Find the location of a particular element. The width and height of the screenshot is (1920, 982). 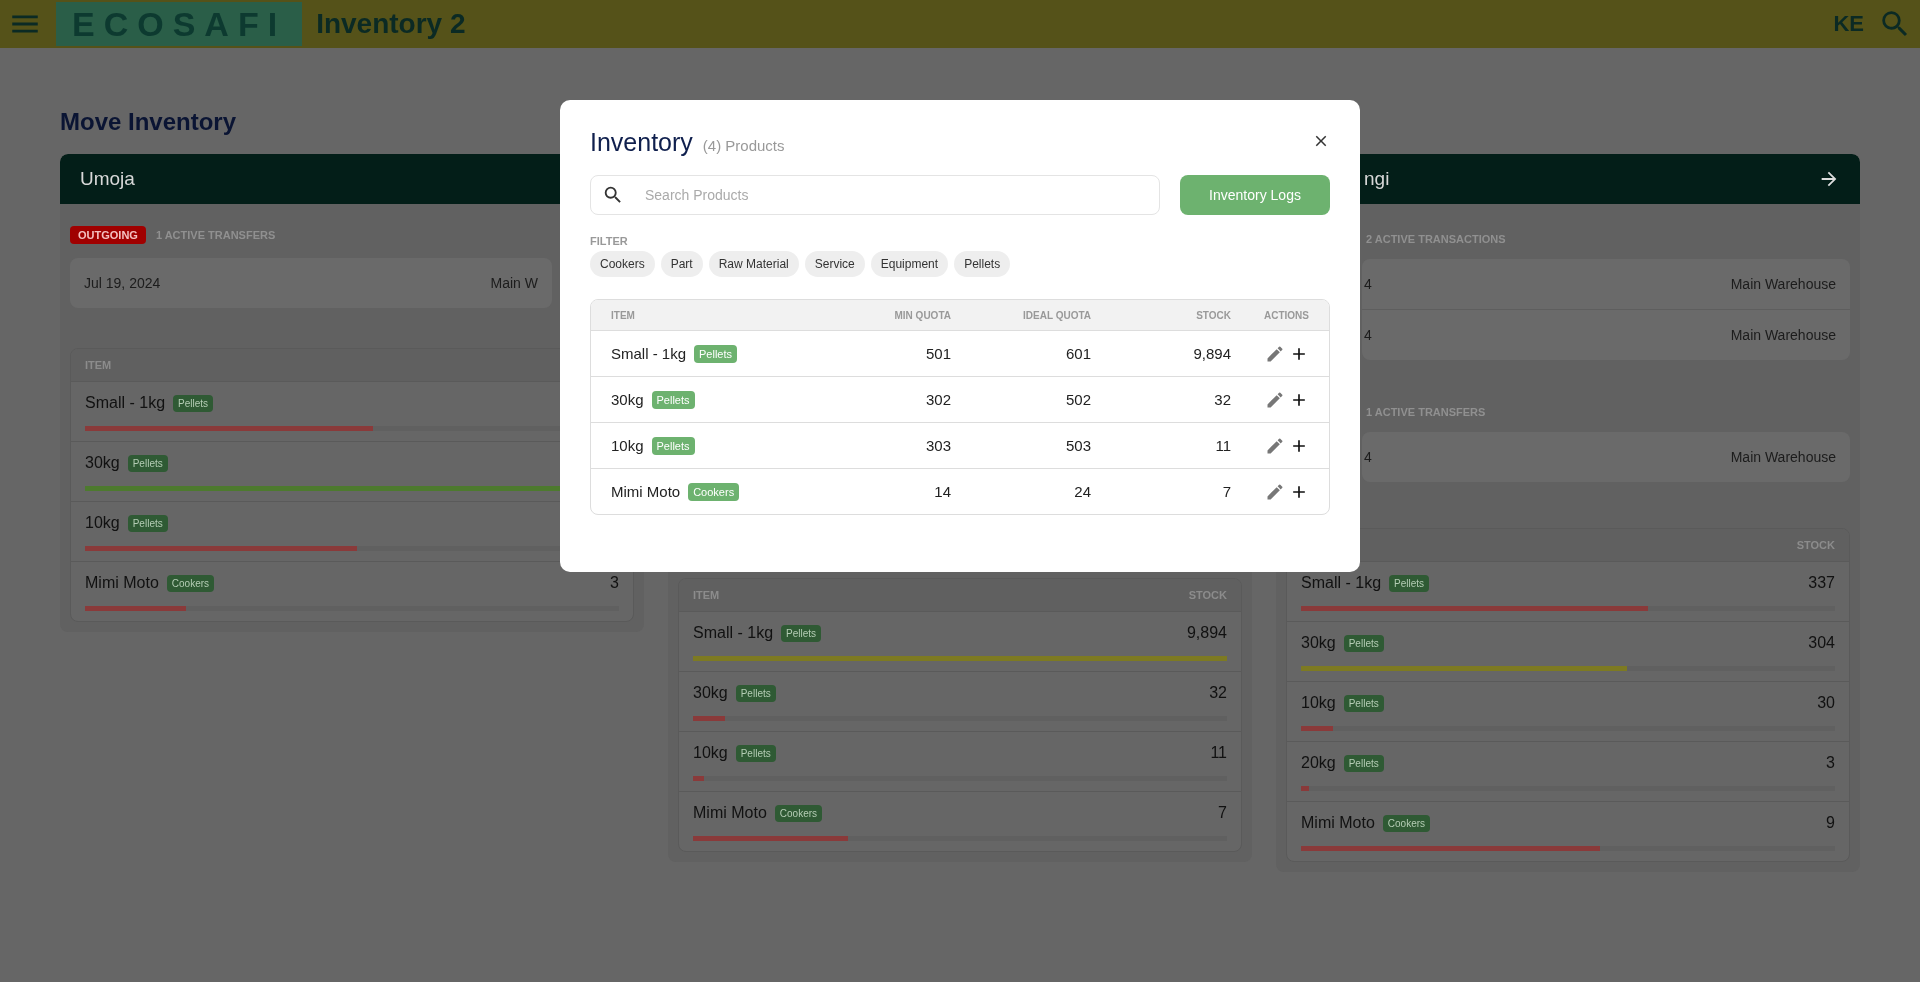

page-title: Move Inventory is located at coordinates (148, 122).